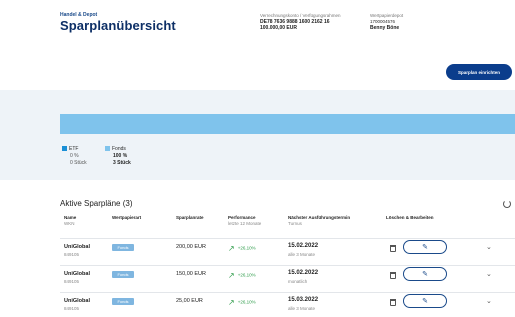 The width and height of the screenshot is (515, 317). I want to click on etf-swatch, so click(64, 149).